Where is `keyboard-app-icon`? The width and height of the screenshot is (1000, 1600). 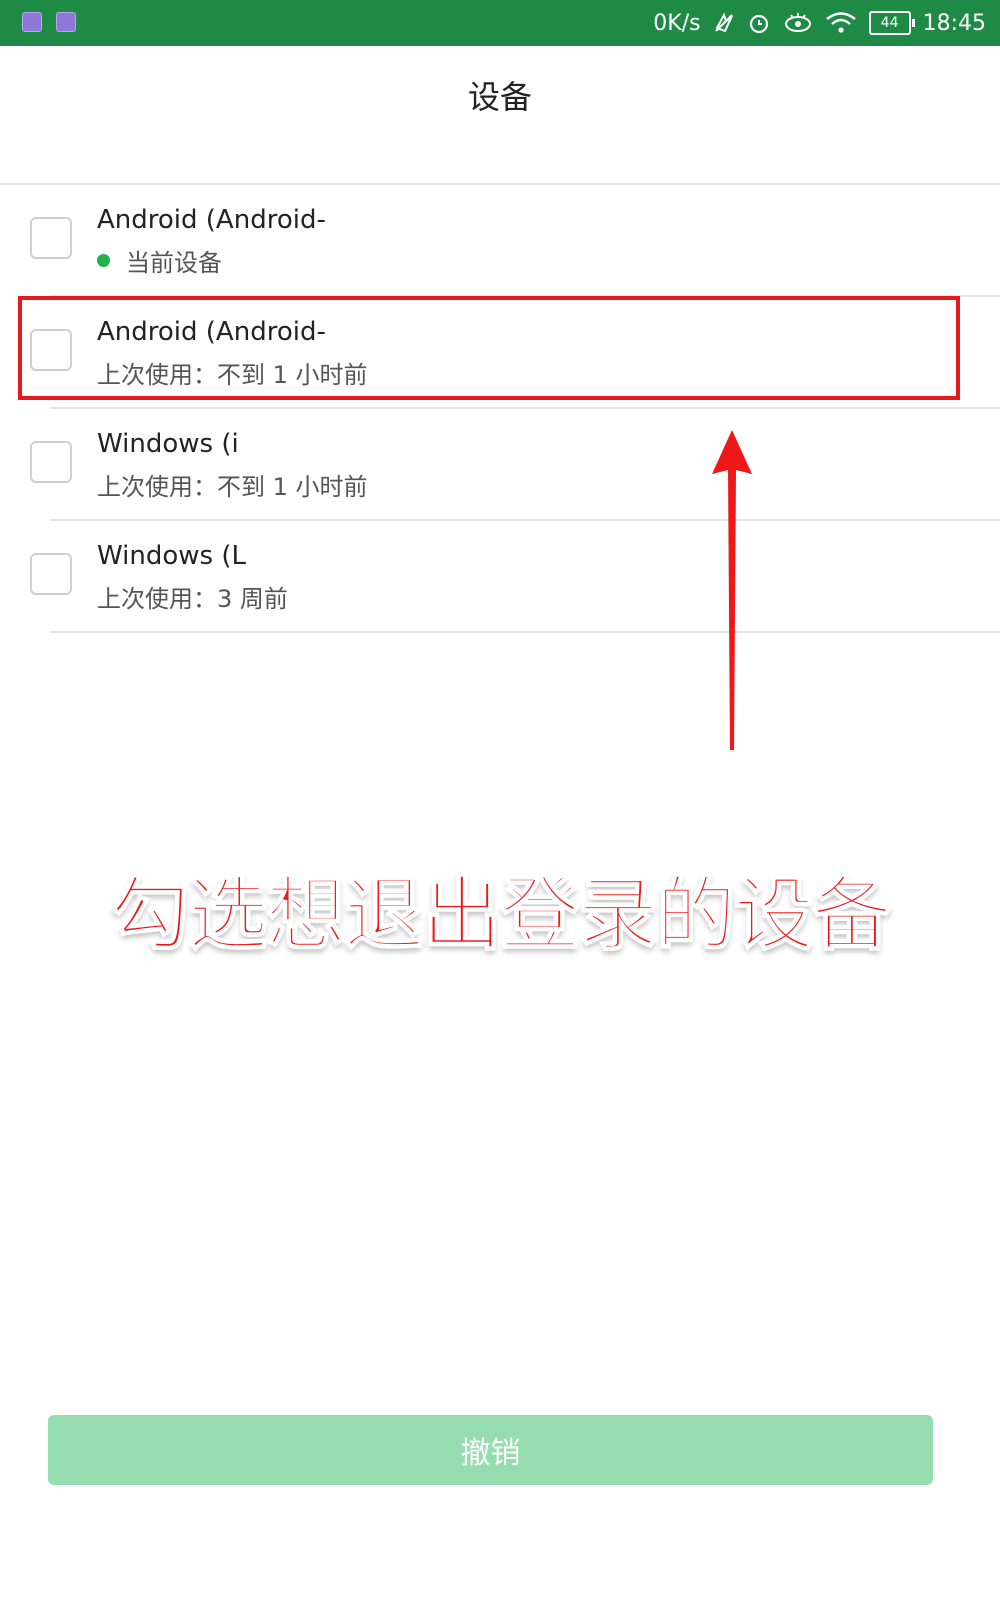
keyboard-app-icon is located at coordinates (66, 22).